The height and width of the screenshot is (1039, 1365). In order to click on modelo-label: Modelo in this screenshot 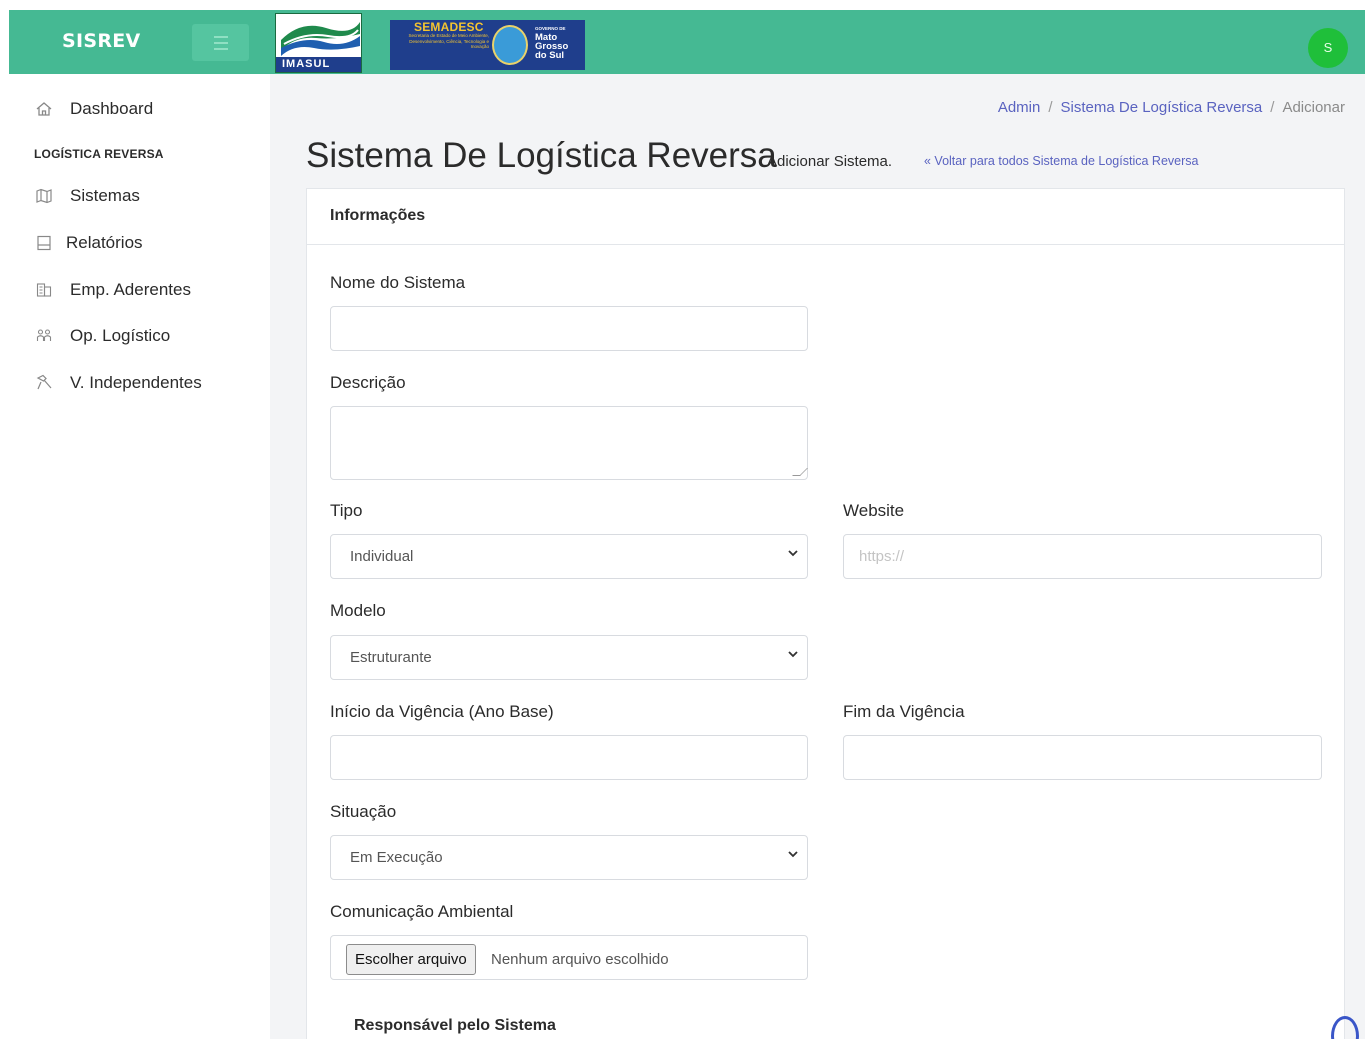, I will do `click(358, 610)`.